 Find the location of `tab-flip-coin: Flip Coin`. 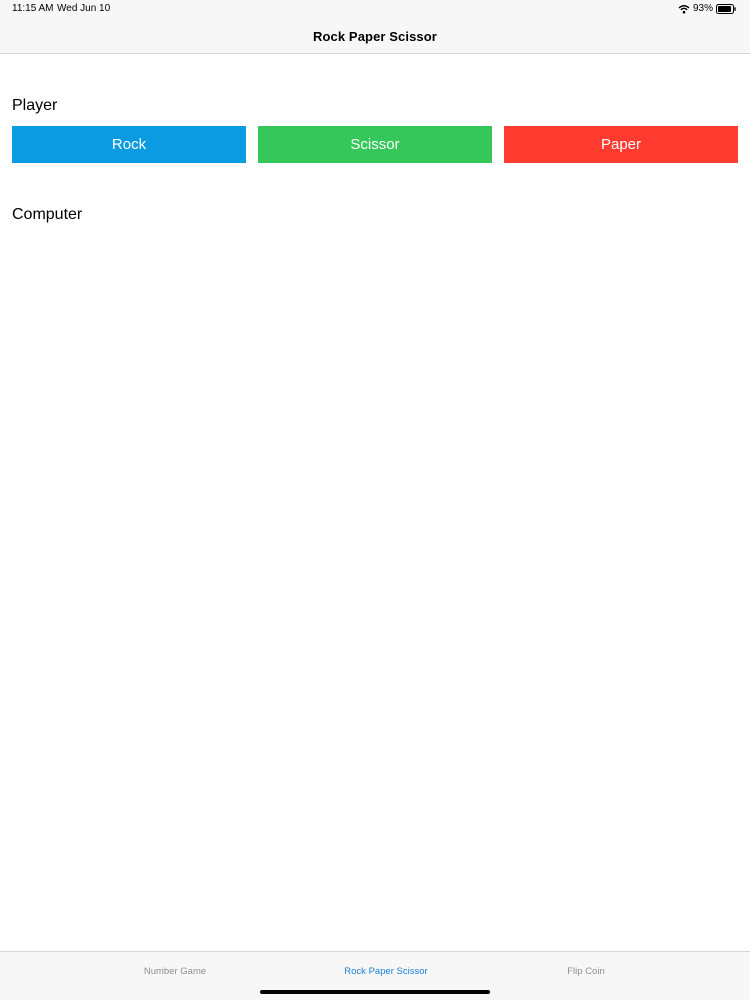

tab-flip-coin: Flip Coin is located at coordinates (586, 971).